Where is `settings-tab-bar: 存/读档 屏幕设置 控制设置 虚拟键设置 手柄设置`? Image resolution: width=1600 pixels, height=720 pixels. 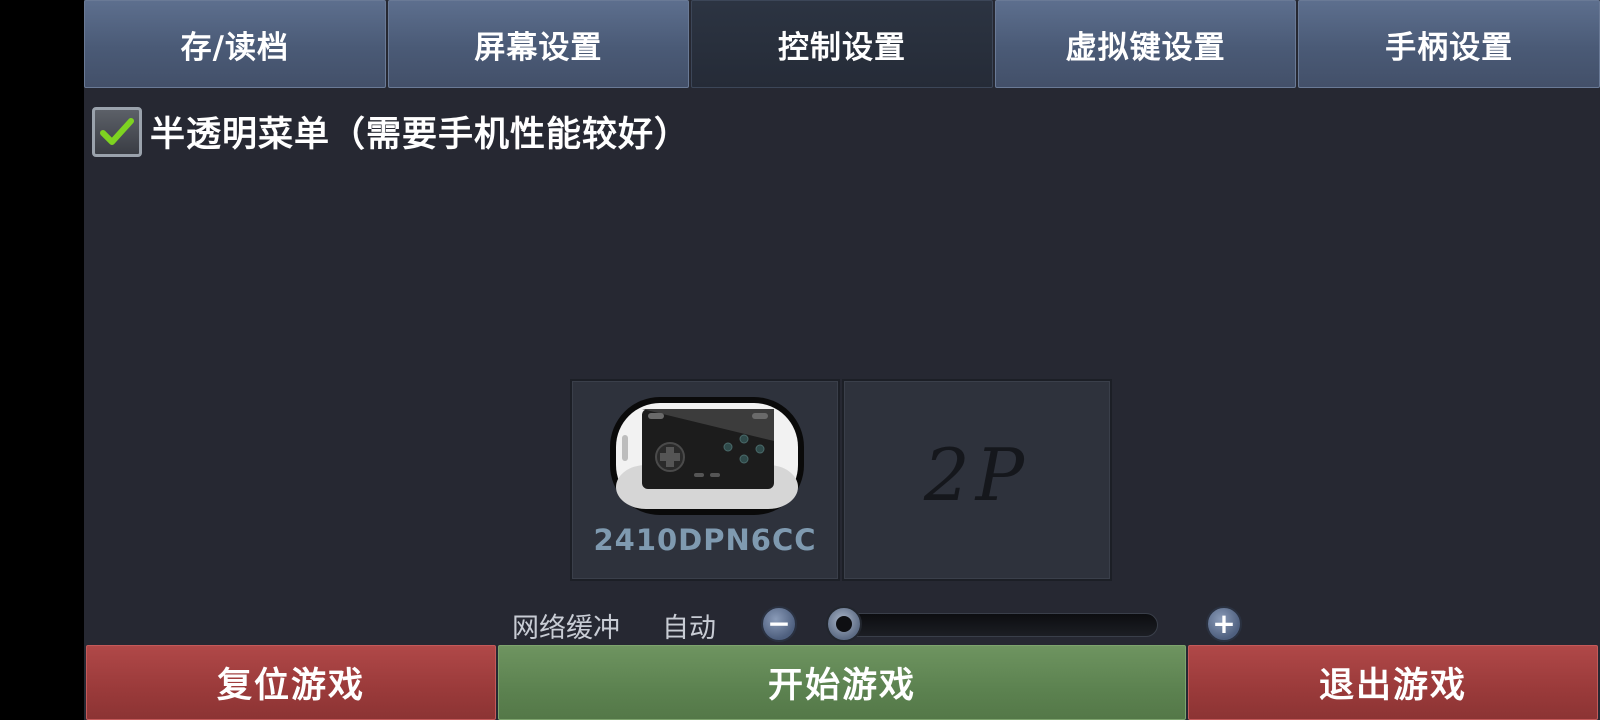 settings-tab-bar: 存/读档 屏幕设置 控制设置 虚拟键设置 手柄设置 is located at coordinates (842, 45).